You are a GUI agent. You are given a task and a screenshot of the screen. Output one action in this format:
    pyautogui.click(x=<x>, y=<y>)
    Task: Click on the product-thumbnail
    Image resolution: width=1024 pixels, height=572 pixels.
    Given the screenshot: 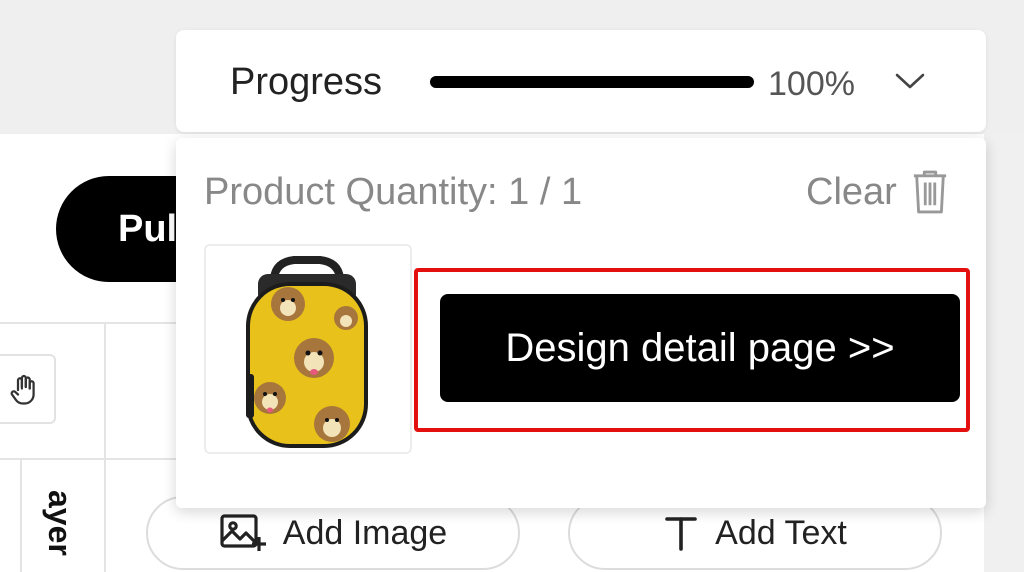 What is the action you would take?
    pyautogui.click(x=308, y=349)
    